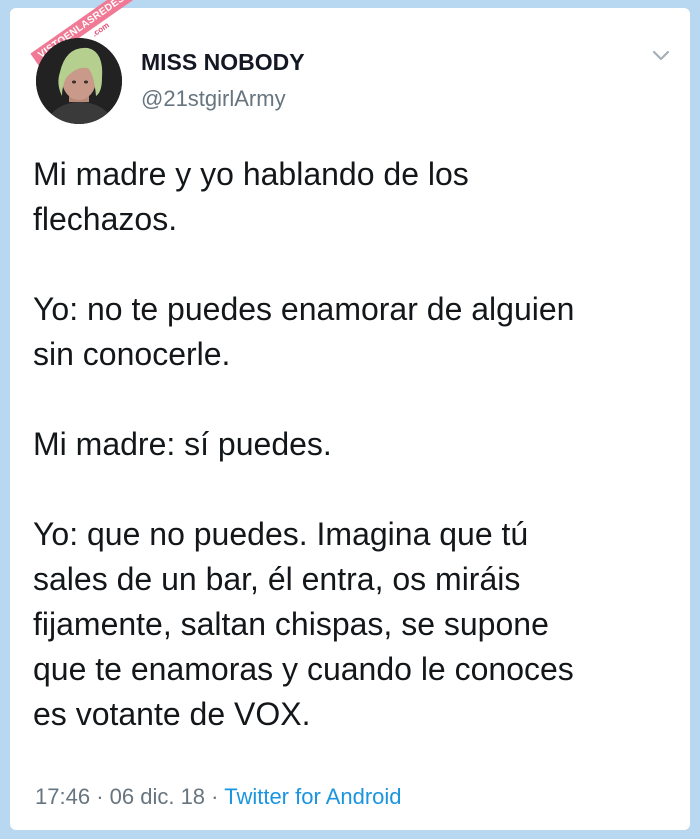 The width and height of the screenshot is (700, 839). What do you see at coordinates (312, 796) in the screenshot?
I see `tweet-source-link: Twitter for Android` at bounding box center [312, 796].